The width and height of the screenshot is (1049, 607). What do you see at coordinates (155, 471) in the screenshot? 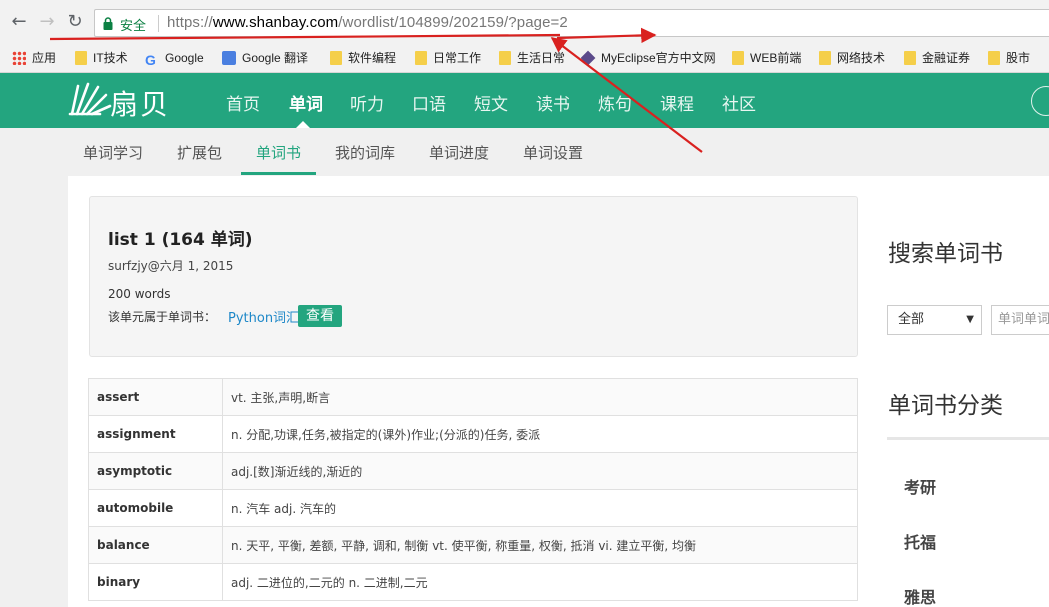
I see `word-cell: asymptotic` at bounding box center [155, 471].